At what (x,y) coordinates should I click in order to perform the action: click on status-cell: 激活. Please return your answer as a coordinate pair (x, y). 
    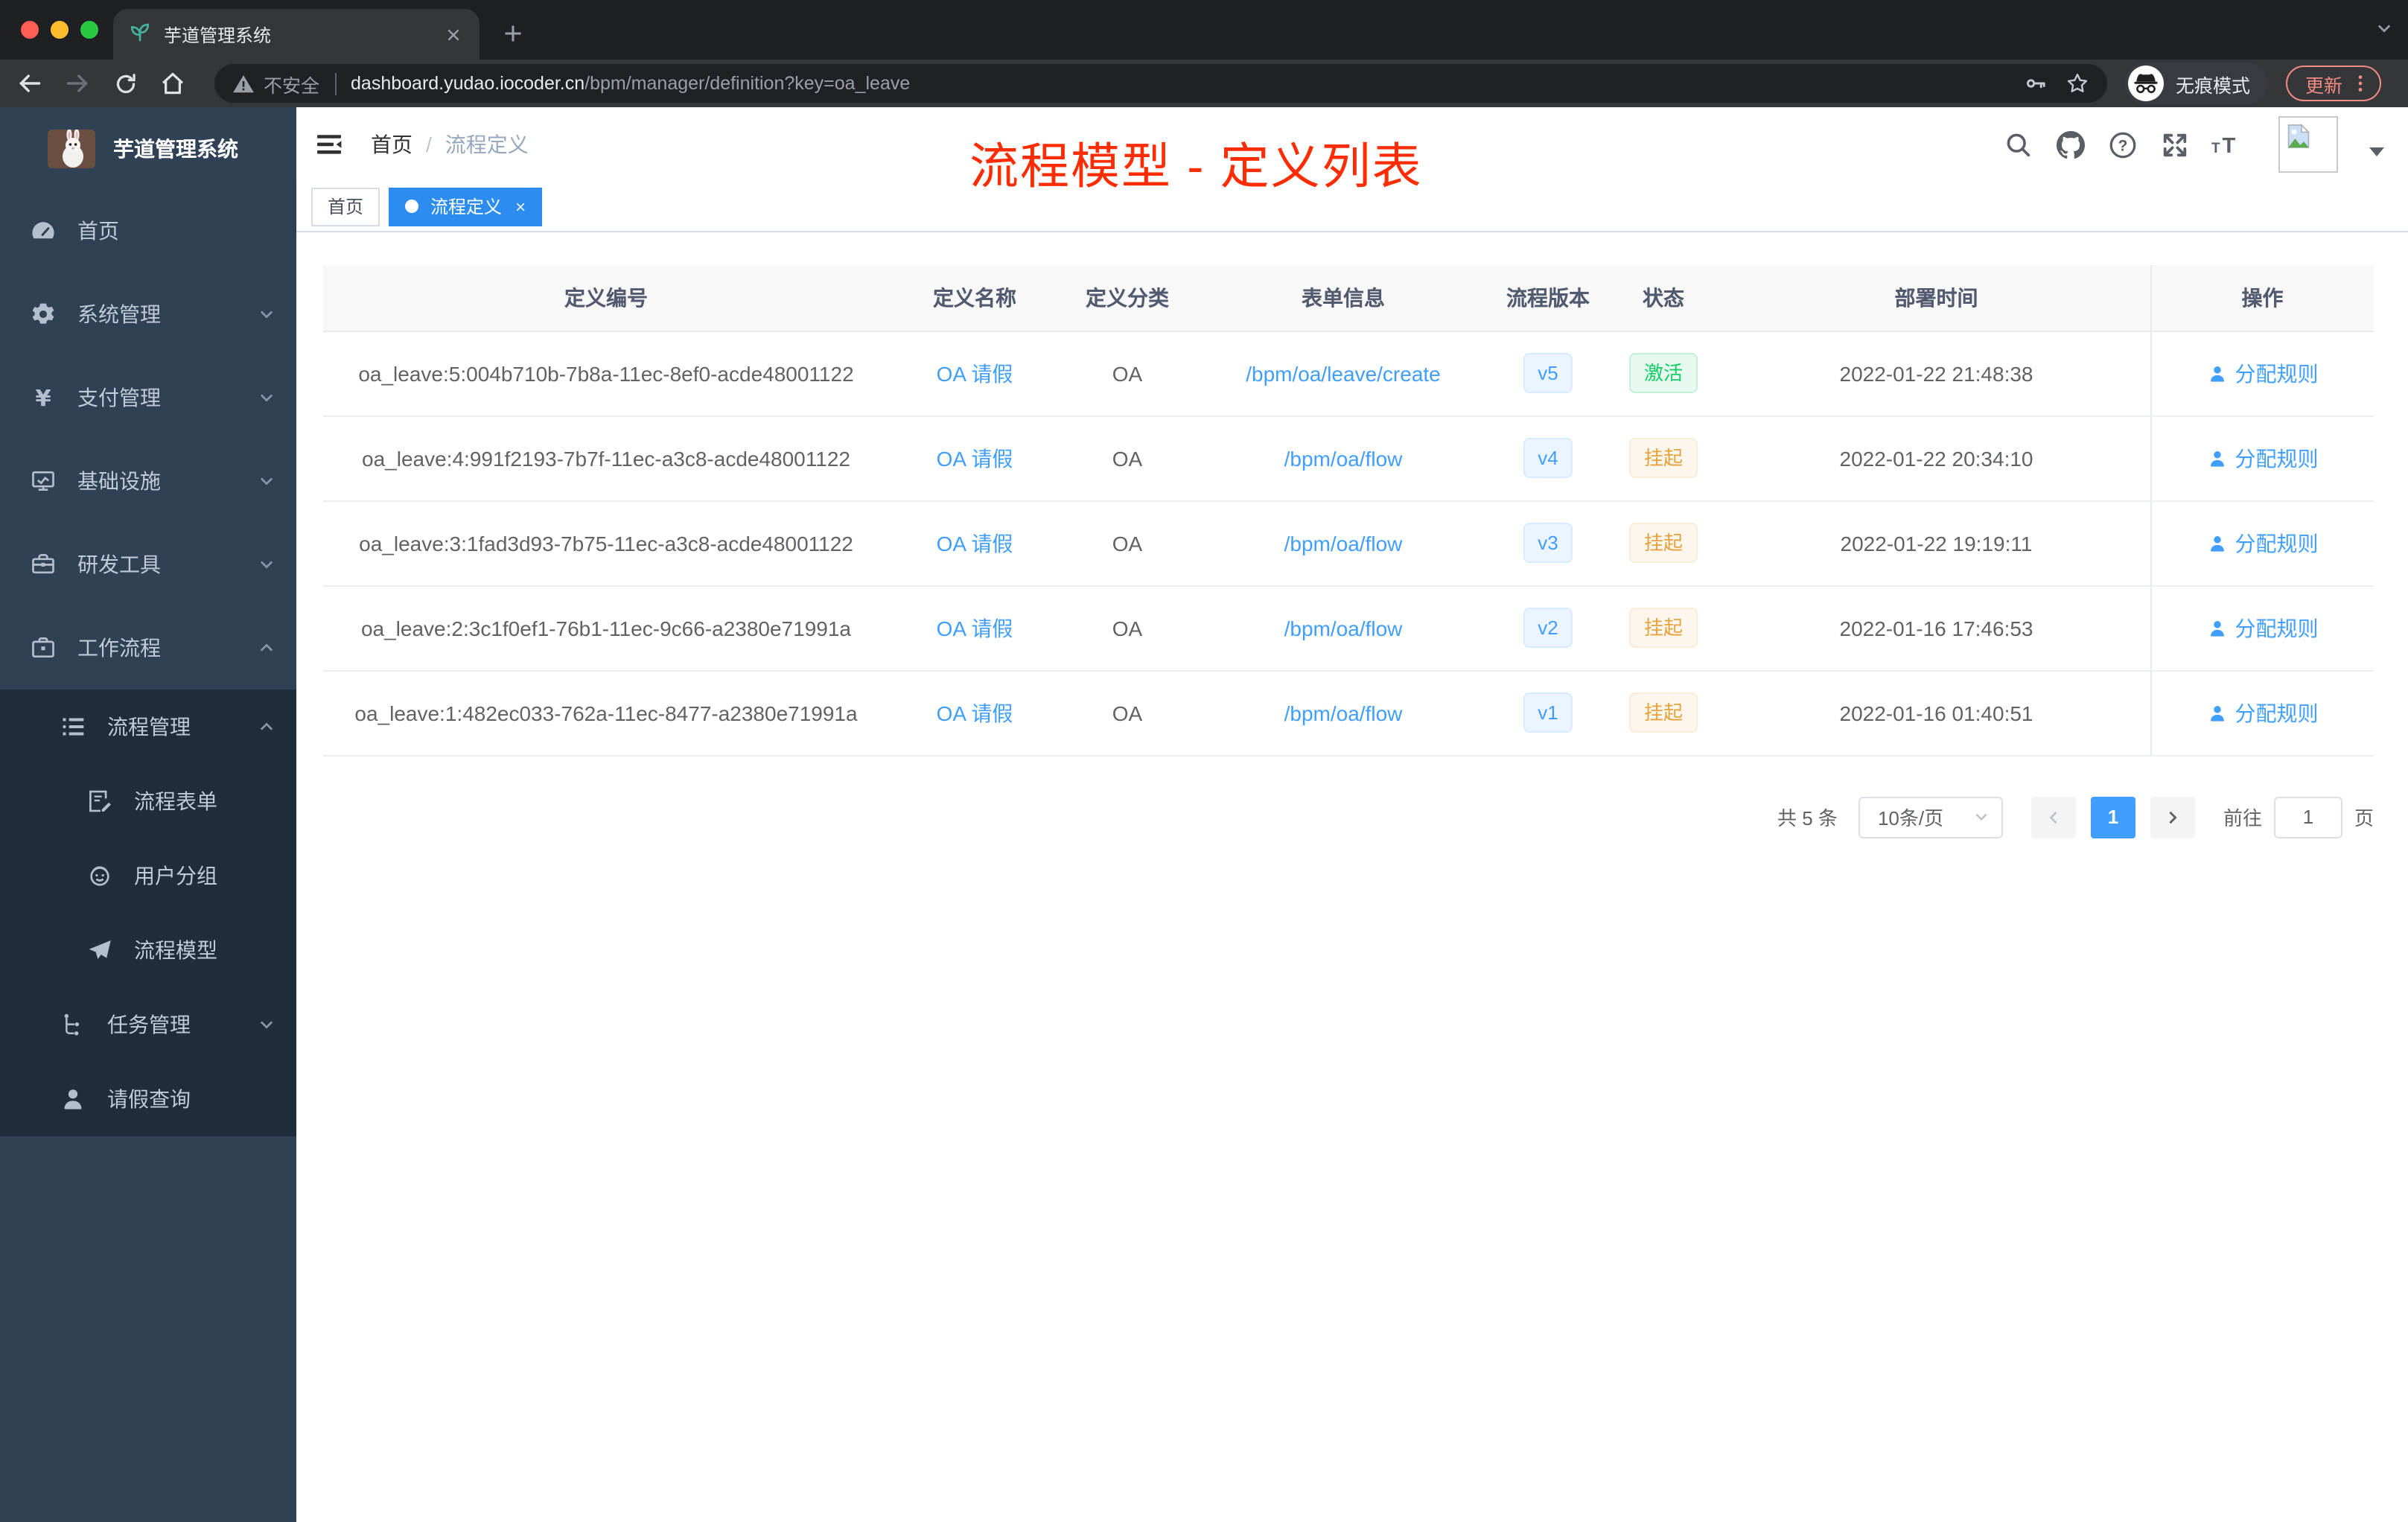
    Looking at the image, I should click on (1663, 373).